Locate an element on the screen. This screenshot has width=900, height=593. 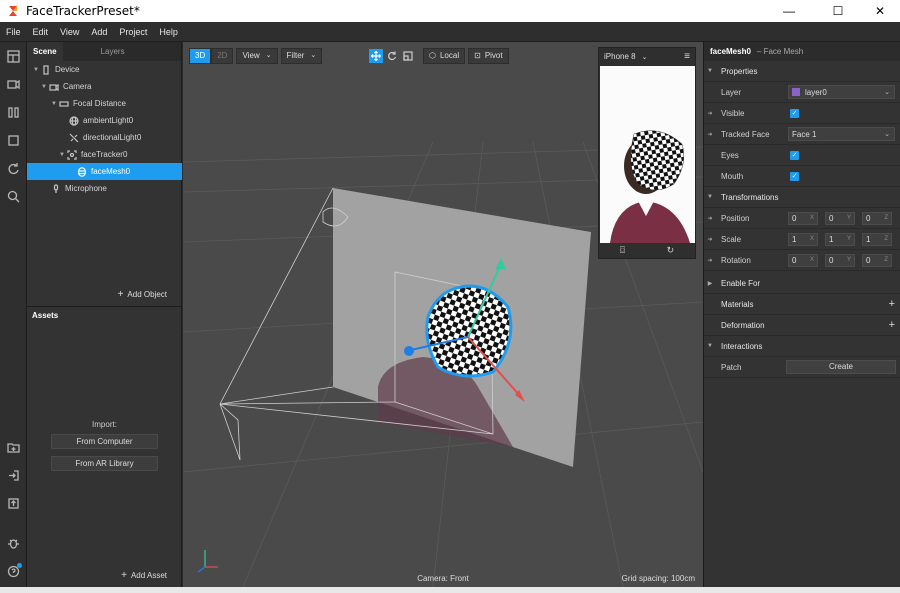
tree-item-face-mesh: faceMesh0 is located at coordinates (104, 171).